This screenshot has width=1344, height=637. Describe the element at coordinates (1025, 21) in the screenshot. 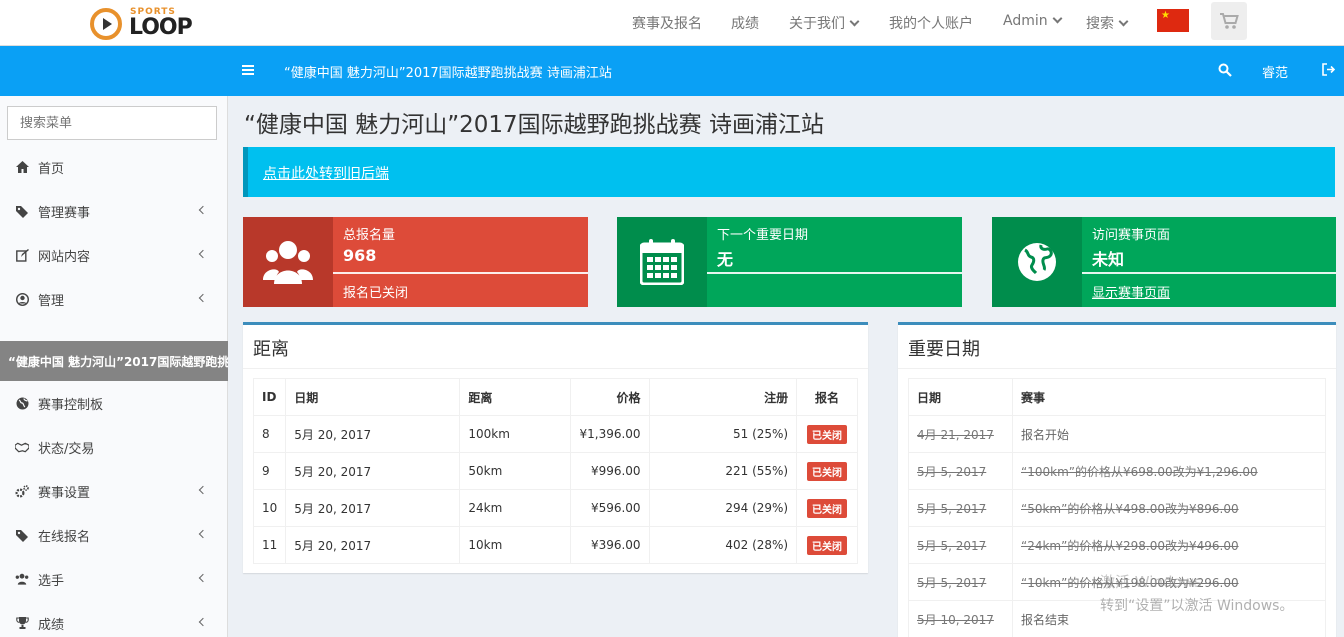

I see `nav-admin-label: Admin` at that location.